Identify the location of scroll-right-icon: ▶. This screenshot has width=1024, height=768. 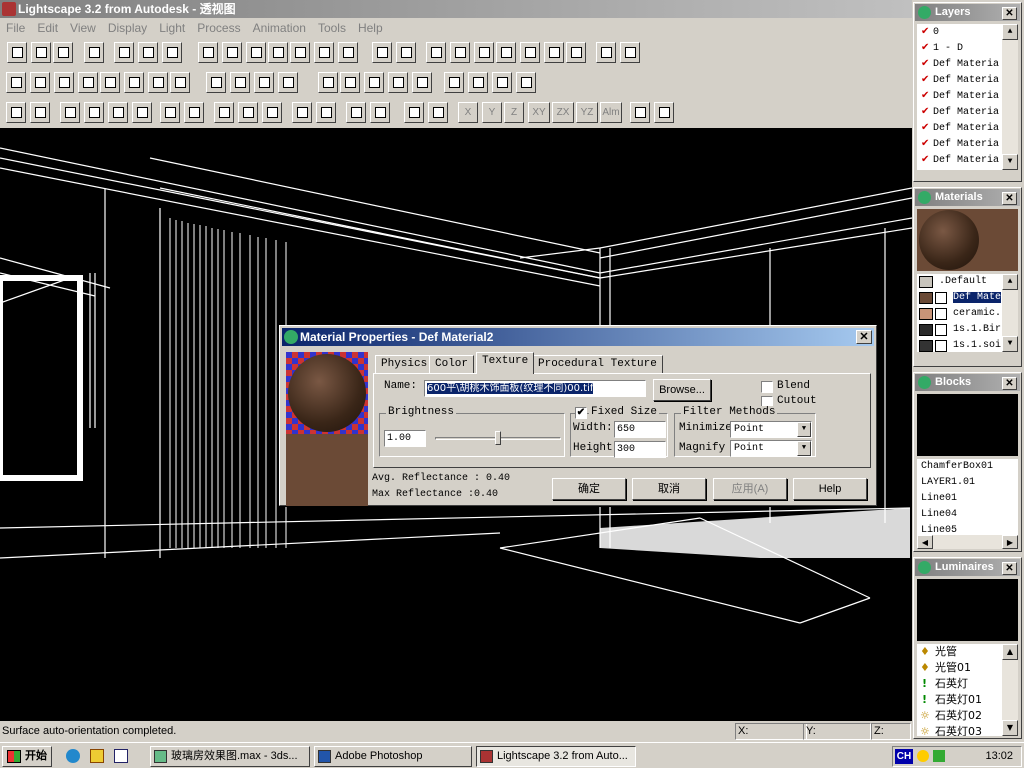
(1010, 542).